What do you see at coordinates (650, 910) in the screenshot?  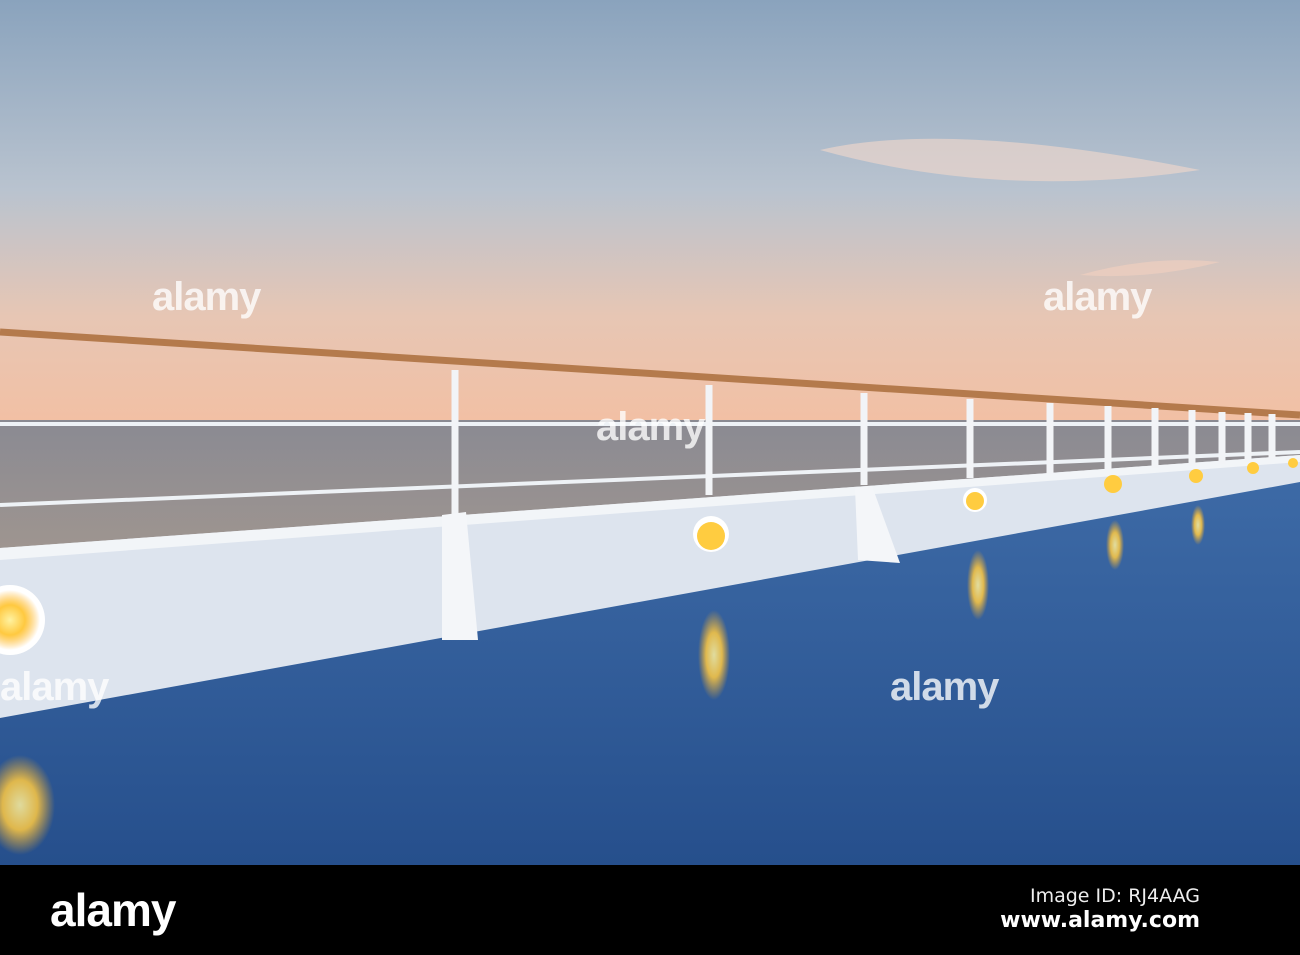 I see `footer-bar: alamy Image ID: RJ4AAG www.alamy.com` at bounding box center [650, 910].